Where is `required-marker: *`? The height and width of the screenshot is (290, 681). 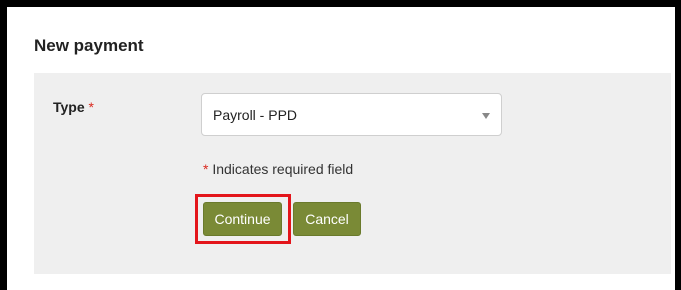
required-marker: * is located at coordinates (91, 107).